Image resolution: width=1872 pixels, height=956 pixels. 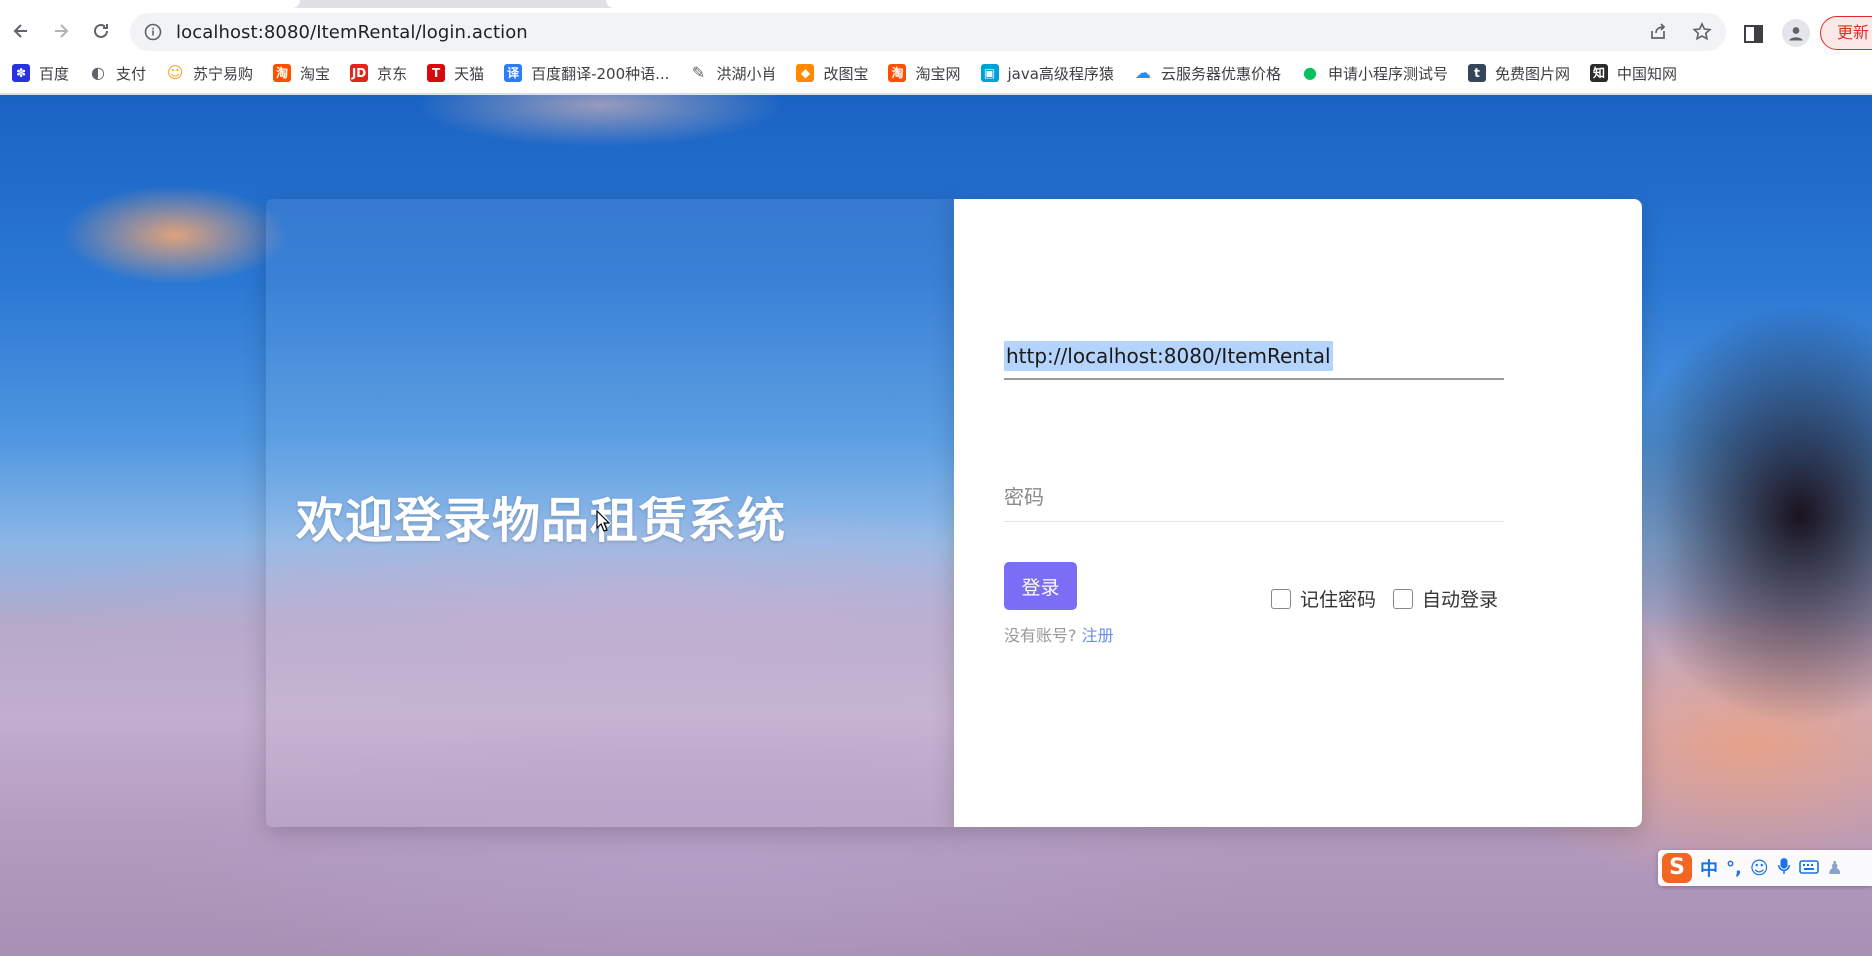 I want to click on url-text: localhost:8080/ItemRental/login.action, so click(x=352, y=32).